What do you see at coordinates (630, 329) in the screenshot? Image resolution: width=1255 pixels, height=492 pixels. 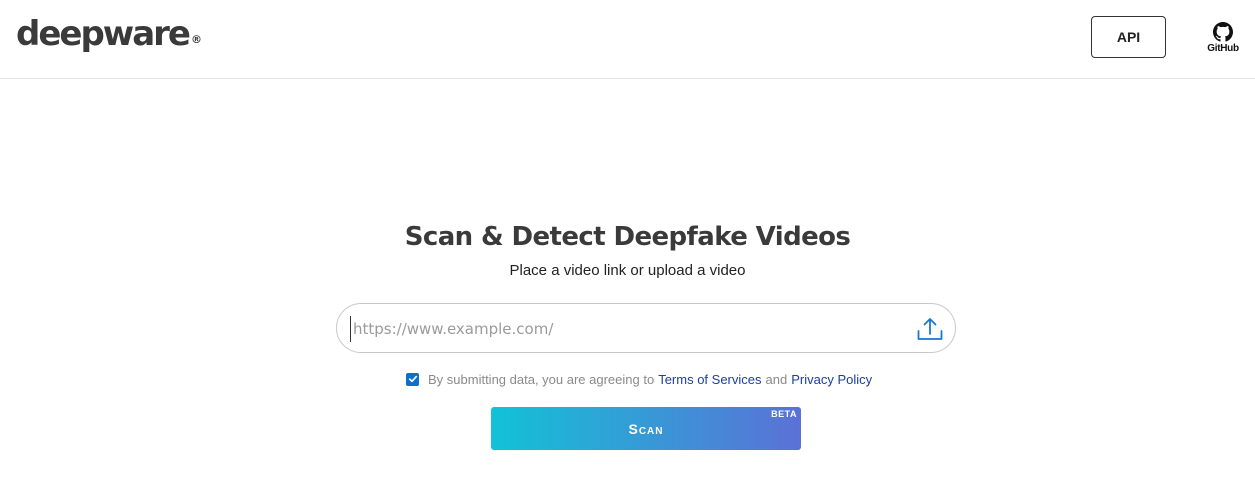 I see `video-url-input` at bounding box center [630, 329].